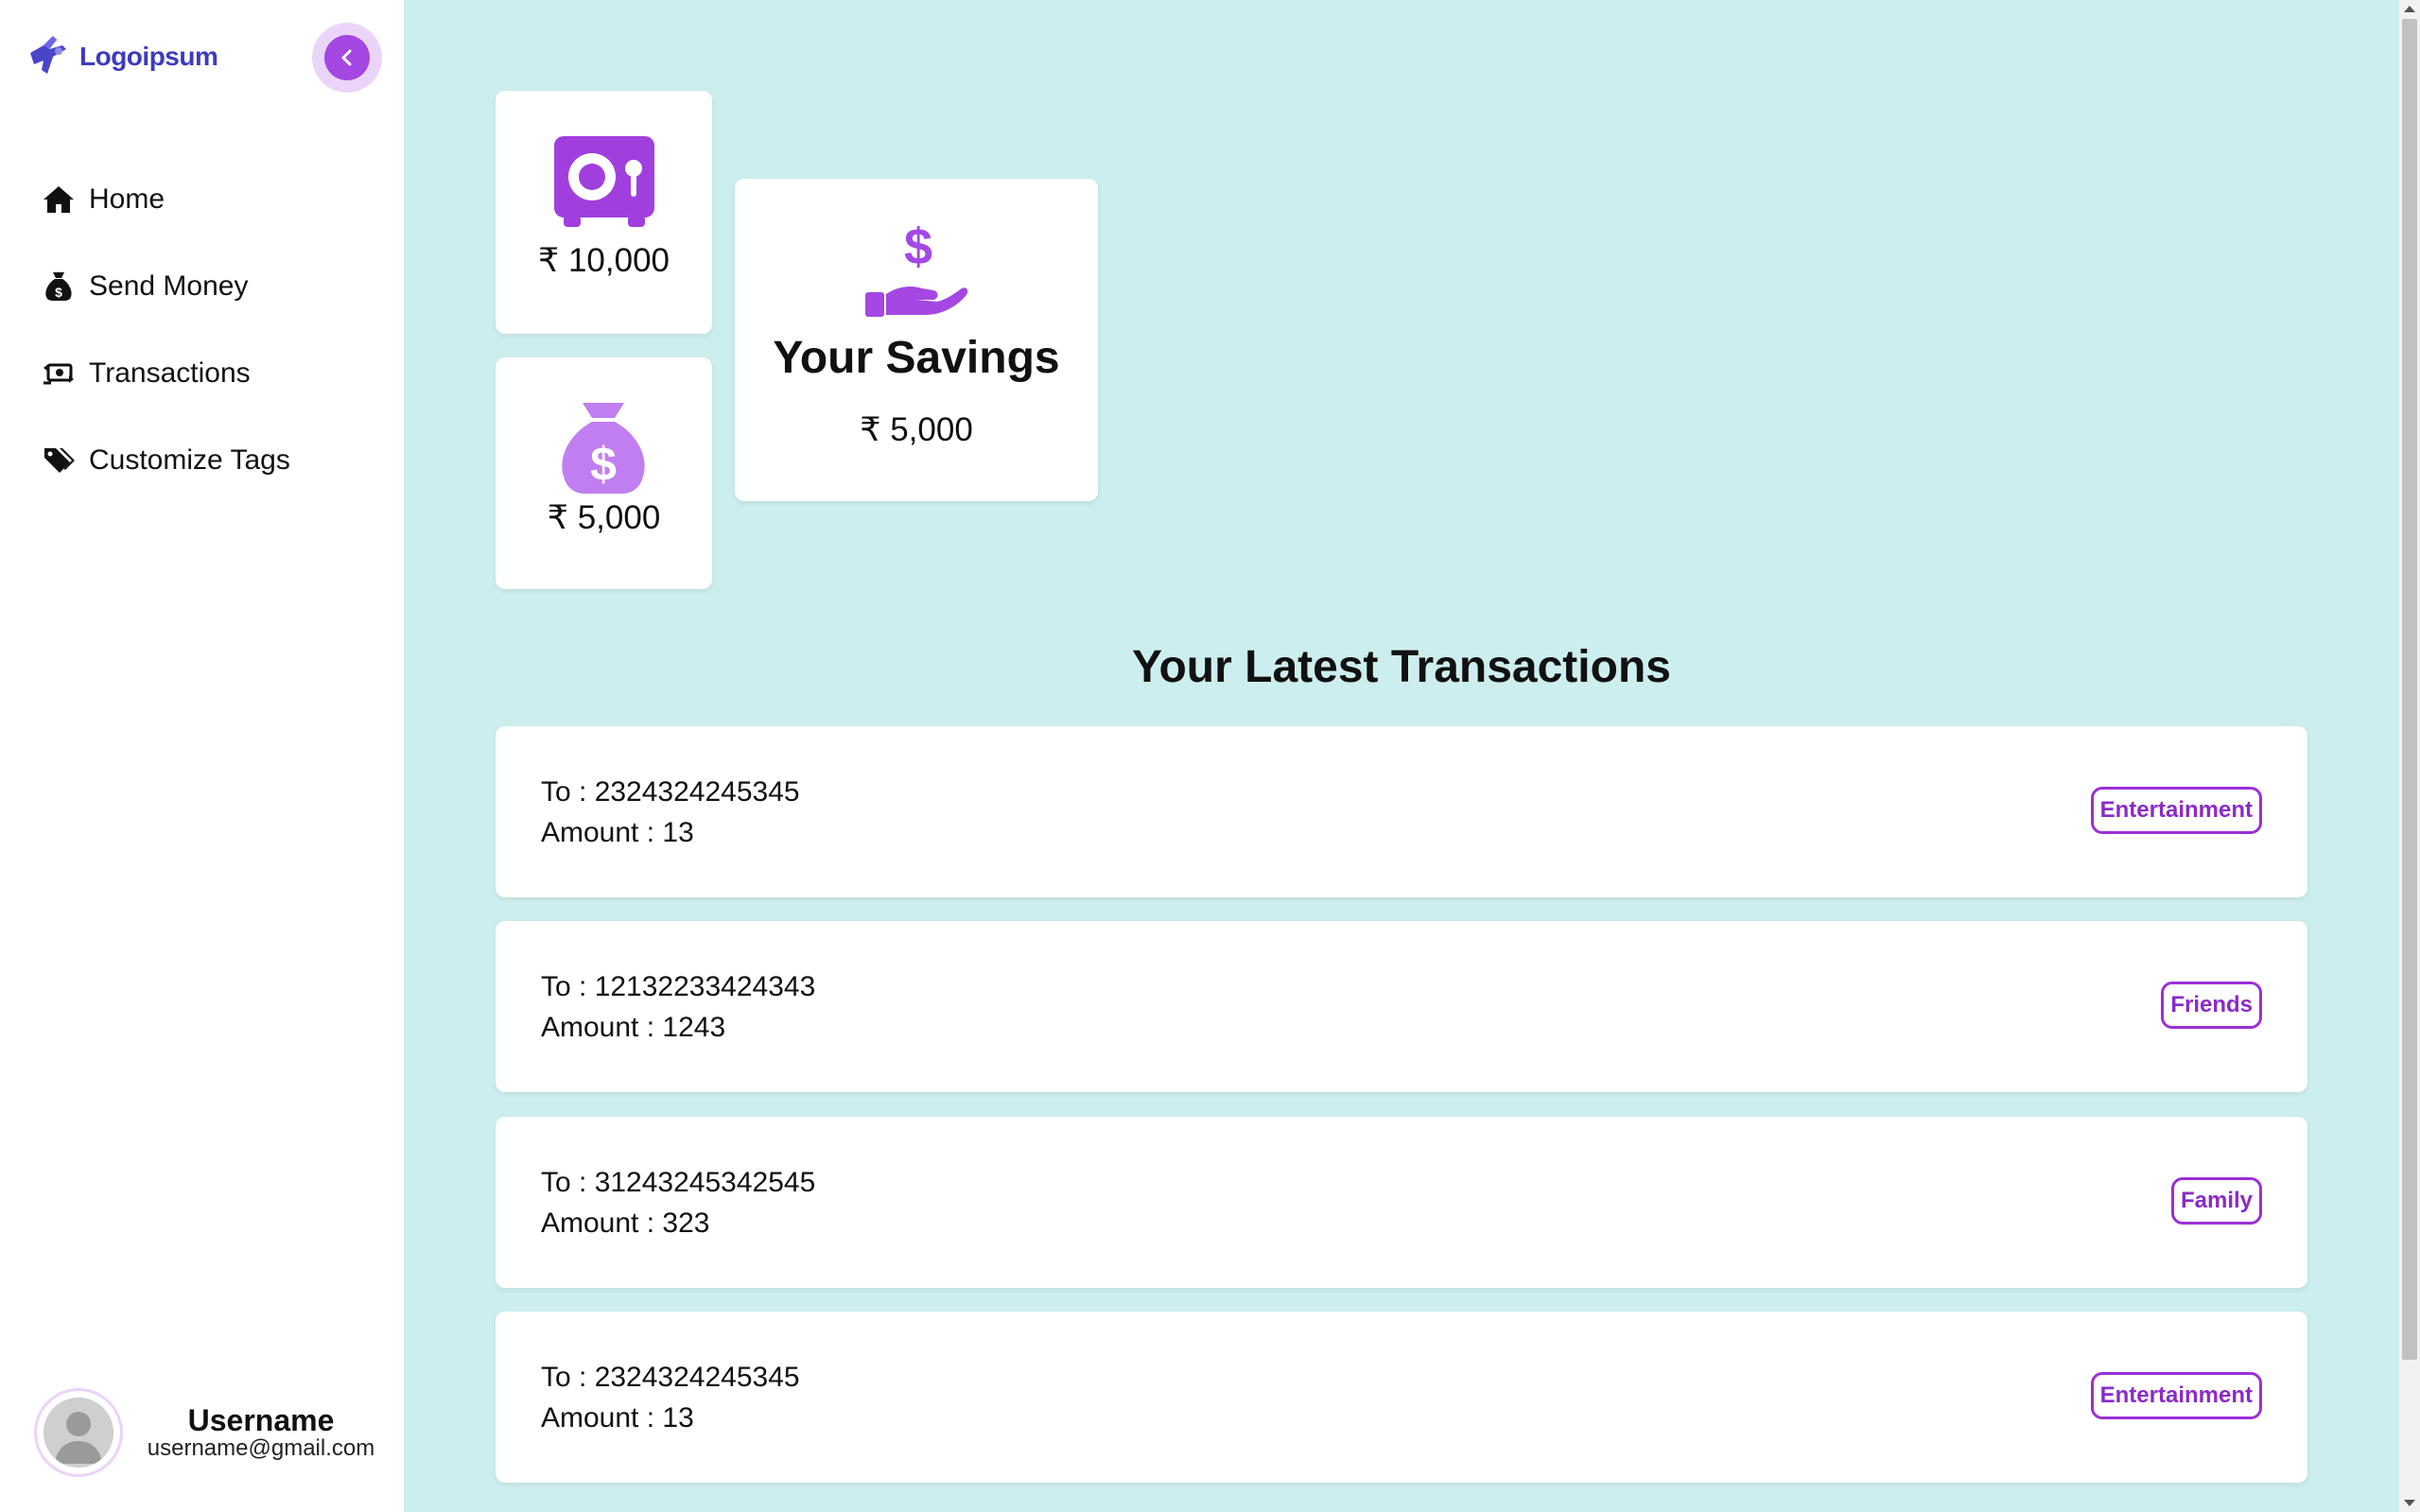 The image size is (2420, 1512). What do you see at coordinates (59, 374) in the screenshot?
I see `money-exchange-icon` at bounding box center [59, 374].